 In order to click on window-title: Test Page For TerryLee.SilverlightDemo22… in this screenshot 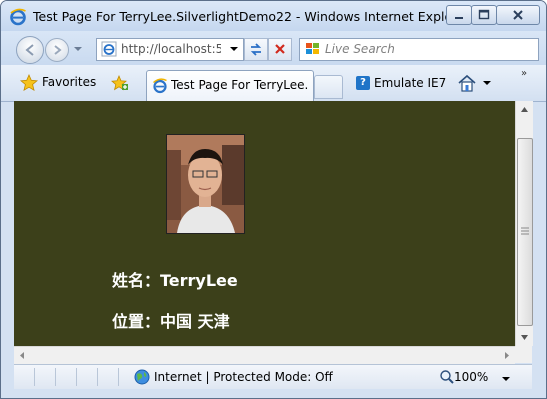, I will do `click(251, 16)`.